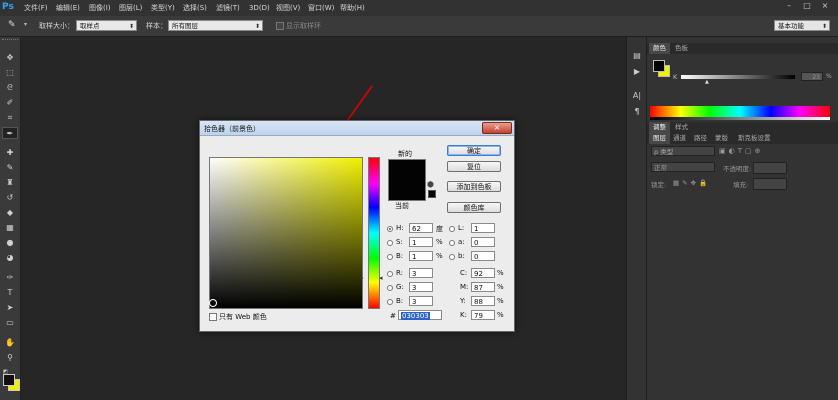 The image size is (838, 400). I want to click on color-field-picker-circle, so click(213, 303).